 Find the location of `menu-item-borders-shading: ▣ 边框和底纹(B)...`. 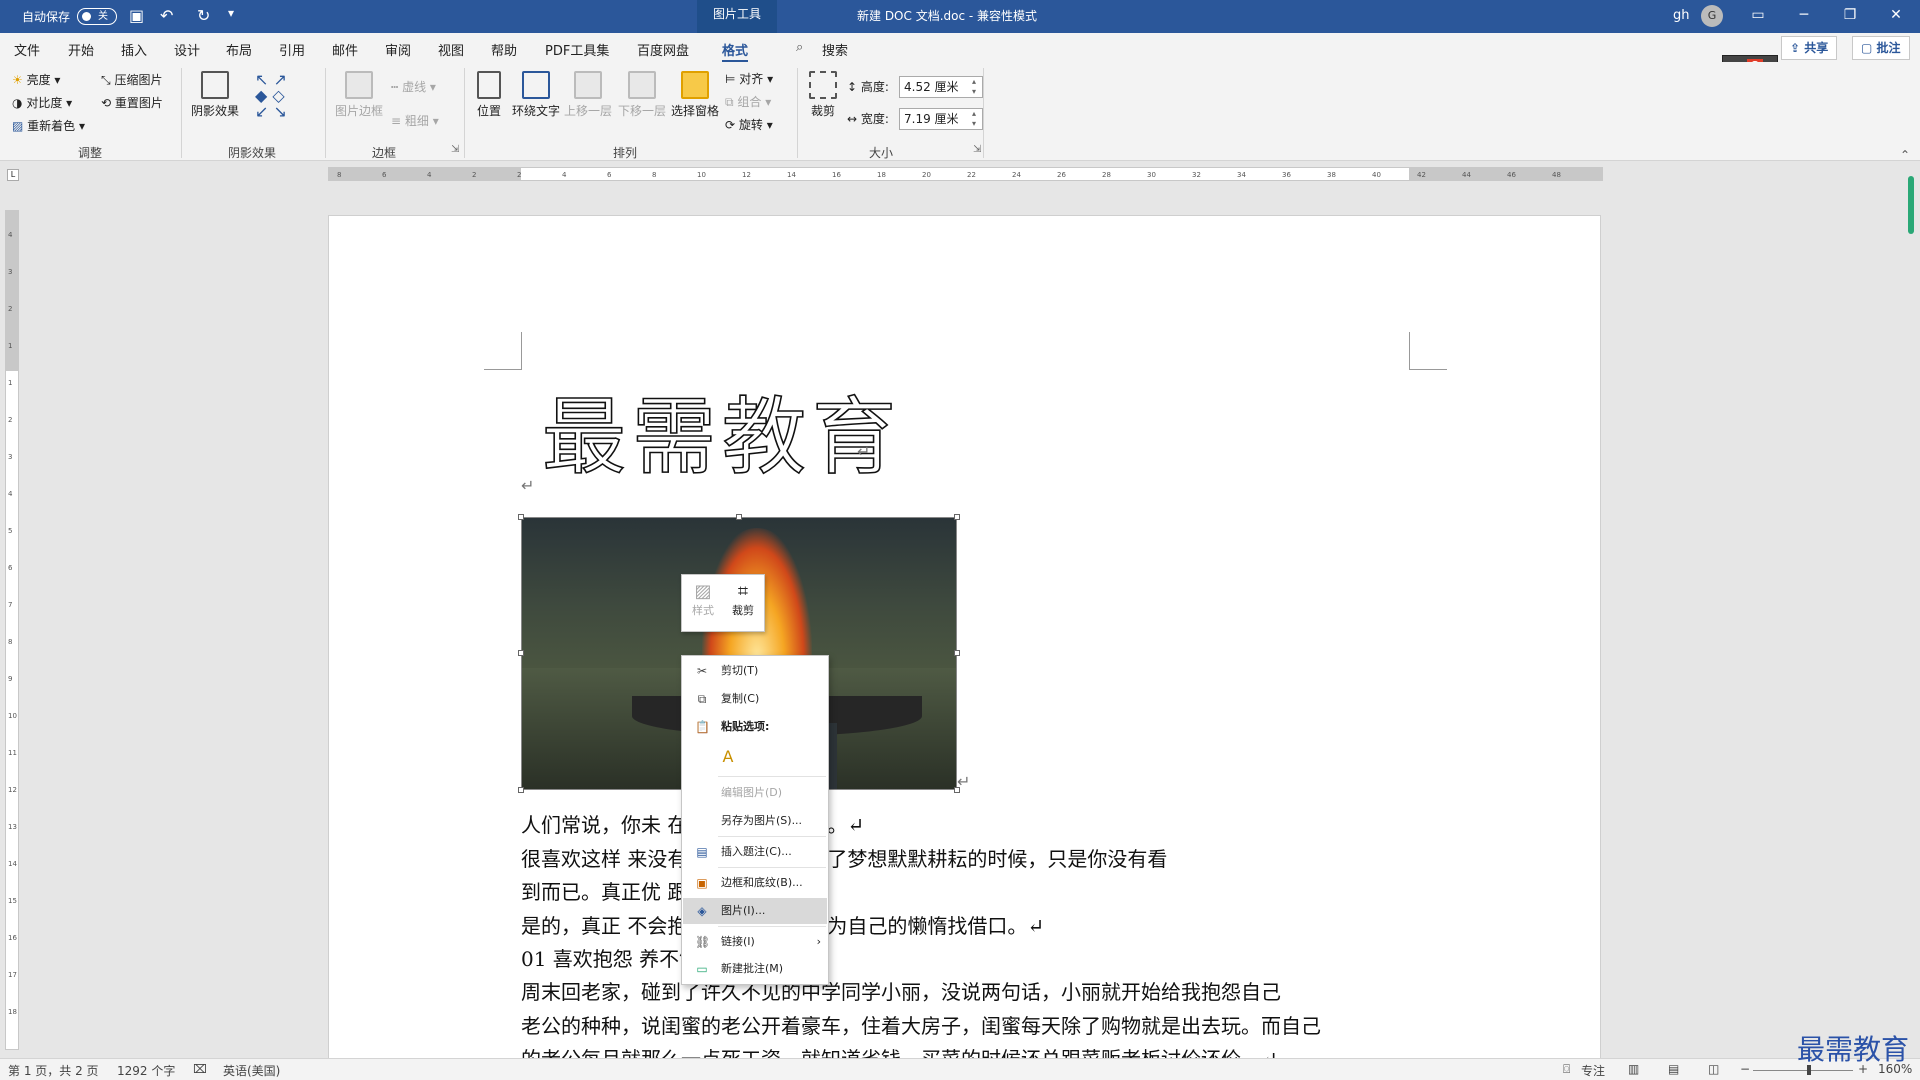

menu-item-borders-shading: ▣ 边框和底纹(B)... is located at coordinates (755, 883).